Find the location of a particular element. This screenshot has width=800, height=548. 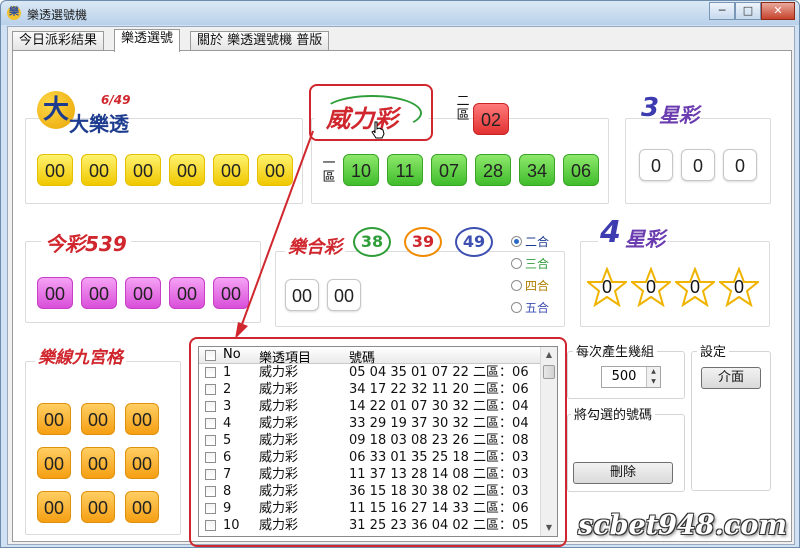

spin-down-icon: ▼ is located at coordinates (653, 382).